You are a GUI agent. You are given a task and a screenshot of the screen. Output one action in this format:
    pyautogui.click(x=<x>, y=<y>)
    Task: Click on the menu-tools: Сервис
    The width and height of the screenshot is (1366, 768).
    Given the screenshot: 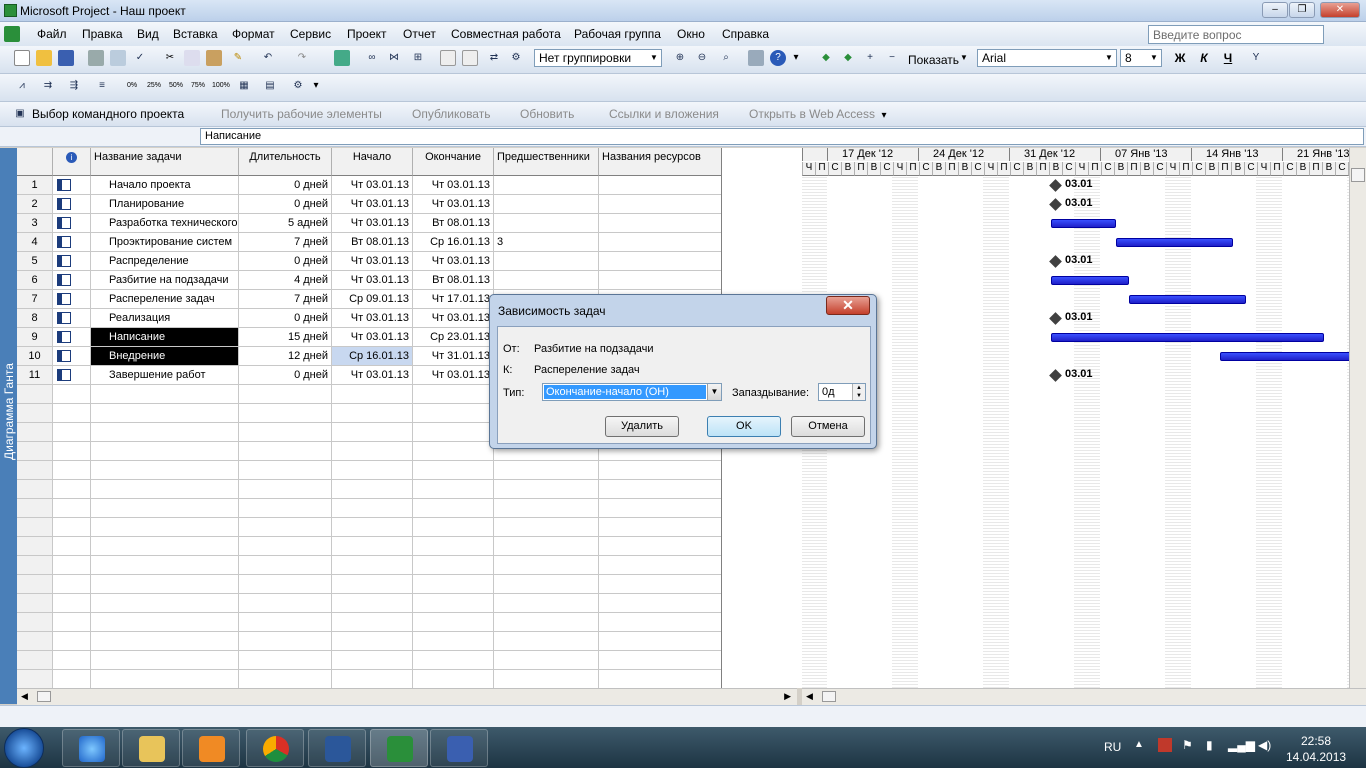 What is the action you would take?
    pyautogui.click(x=310, y=34)
    